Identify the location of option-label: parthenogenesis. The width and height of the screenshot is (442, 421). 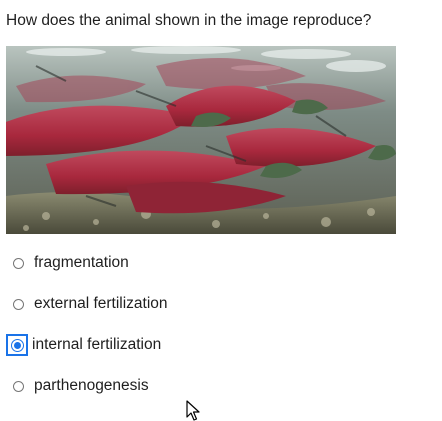
(91, 385).